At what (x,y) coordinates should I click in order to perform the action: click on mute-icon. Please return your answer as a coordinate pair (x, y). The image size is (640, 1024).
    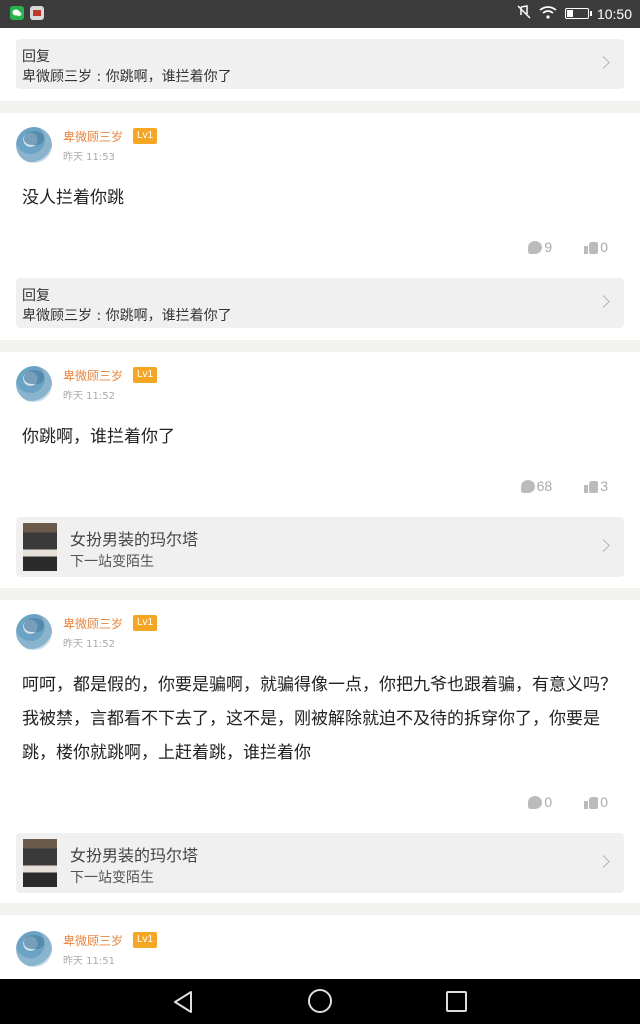
    Looking at the image, I should click on (524, 13).